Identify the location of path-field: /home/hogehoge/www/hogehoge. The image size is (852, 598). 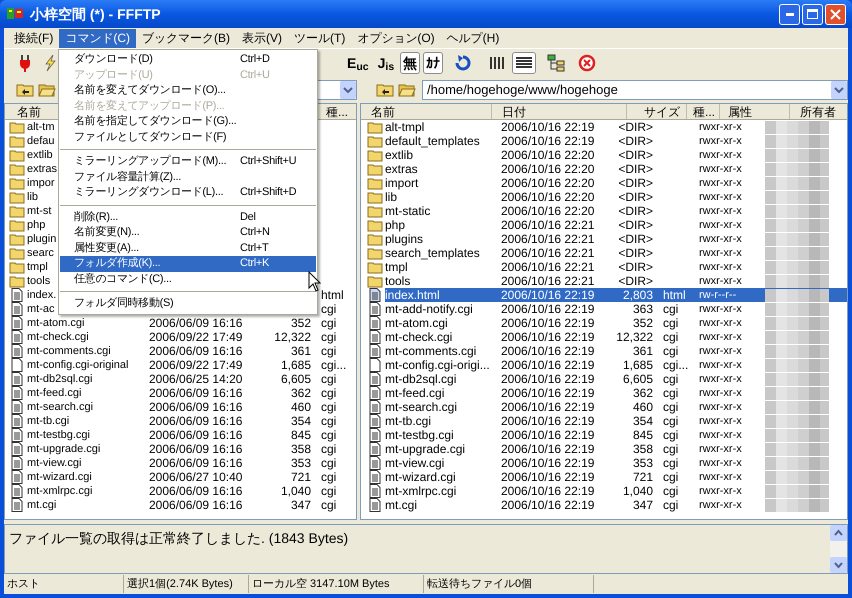
(635, 90).